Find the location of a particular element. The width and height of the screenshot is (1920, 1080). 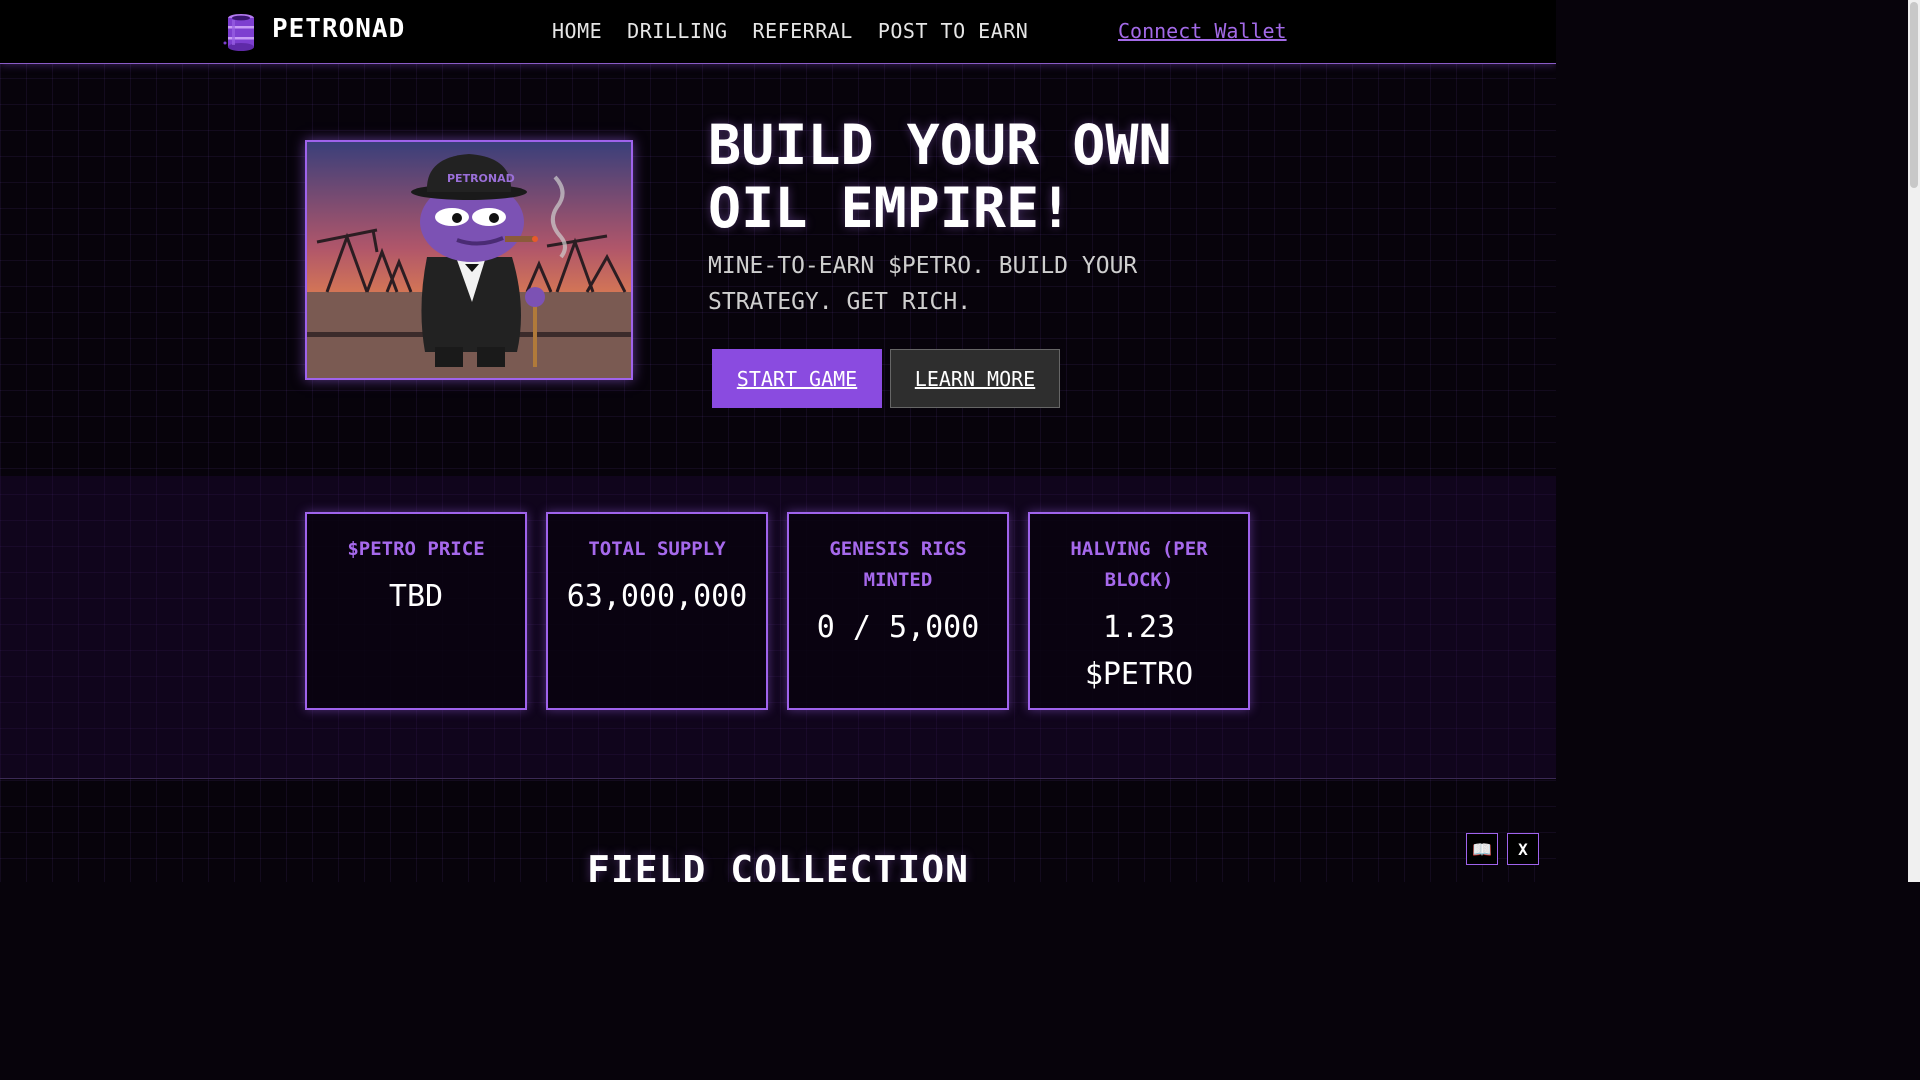

nav-links: HOME DRILLING REFERRAL POST TO EARN is located at coordinates (790, 31).